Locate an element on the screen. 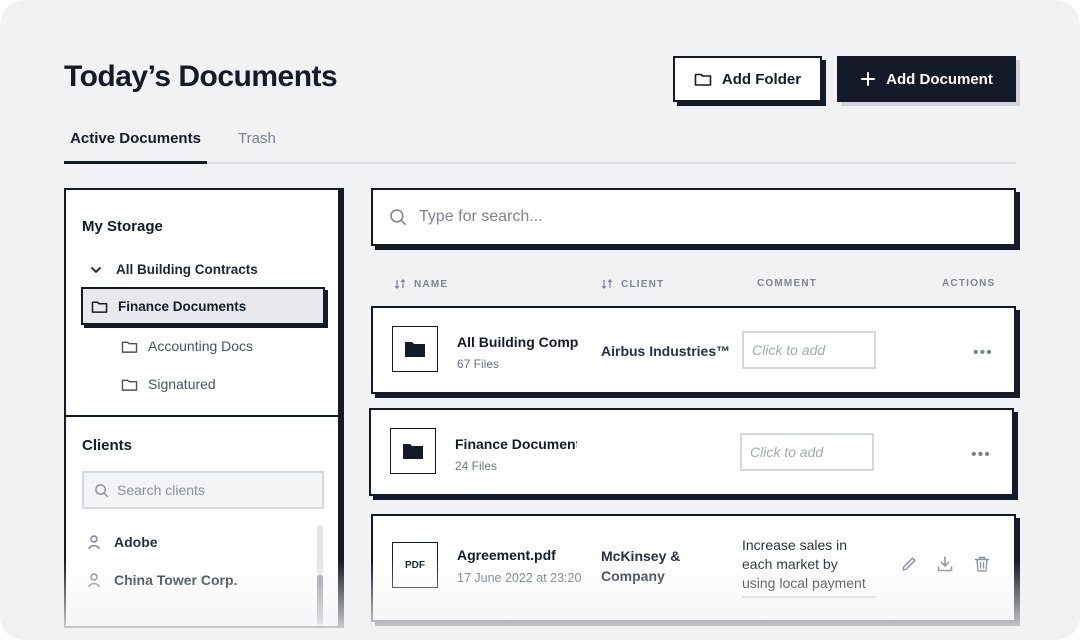 The width and height of the screenshot is (1080, 640). row-client: McKinsey & is located at coordinates (641, 556).